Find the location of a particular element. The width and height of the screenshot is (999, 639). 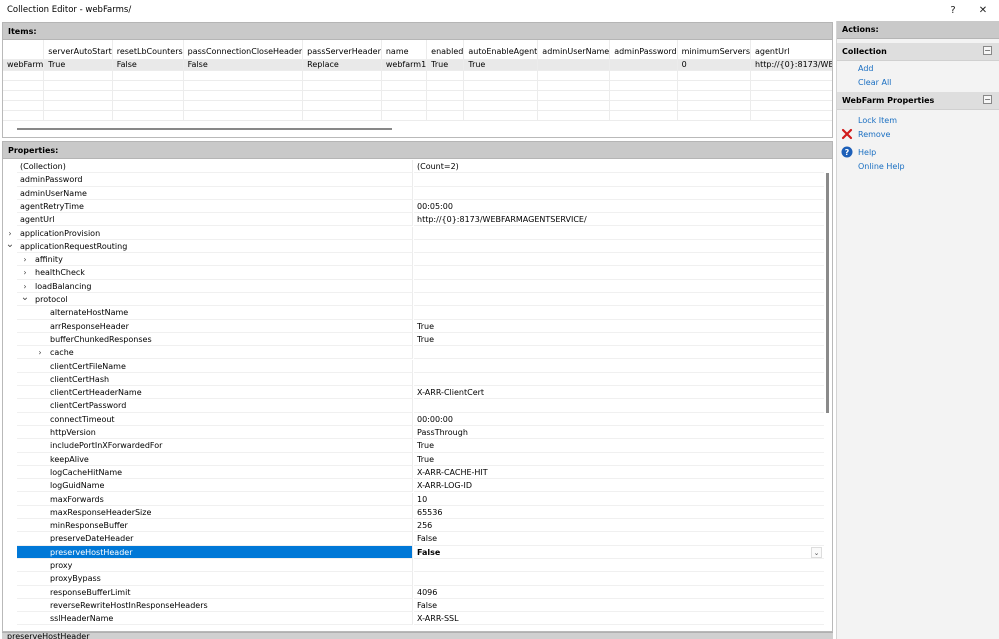

property-row: proxyBypass is located at coordinates (420, 579).